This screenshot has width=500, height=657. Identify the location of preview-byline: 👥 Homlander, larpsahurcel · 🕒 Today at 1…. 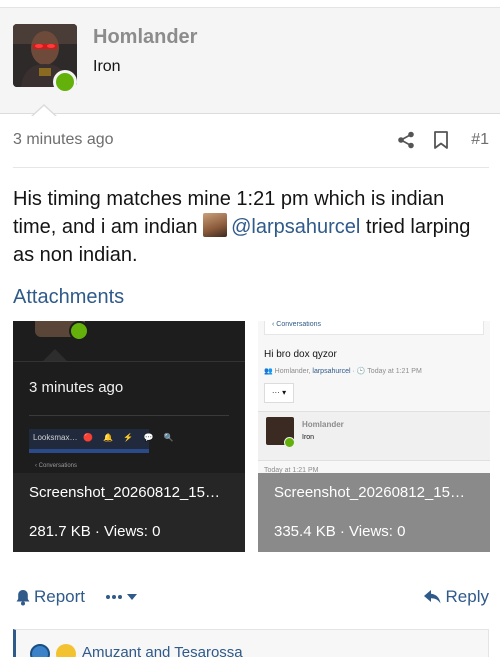
(343, 371).